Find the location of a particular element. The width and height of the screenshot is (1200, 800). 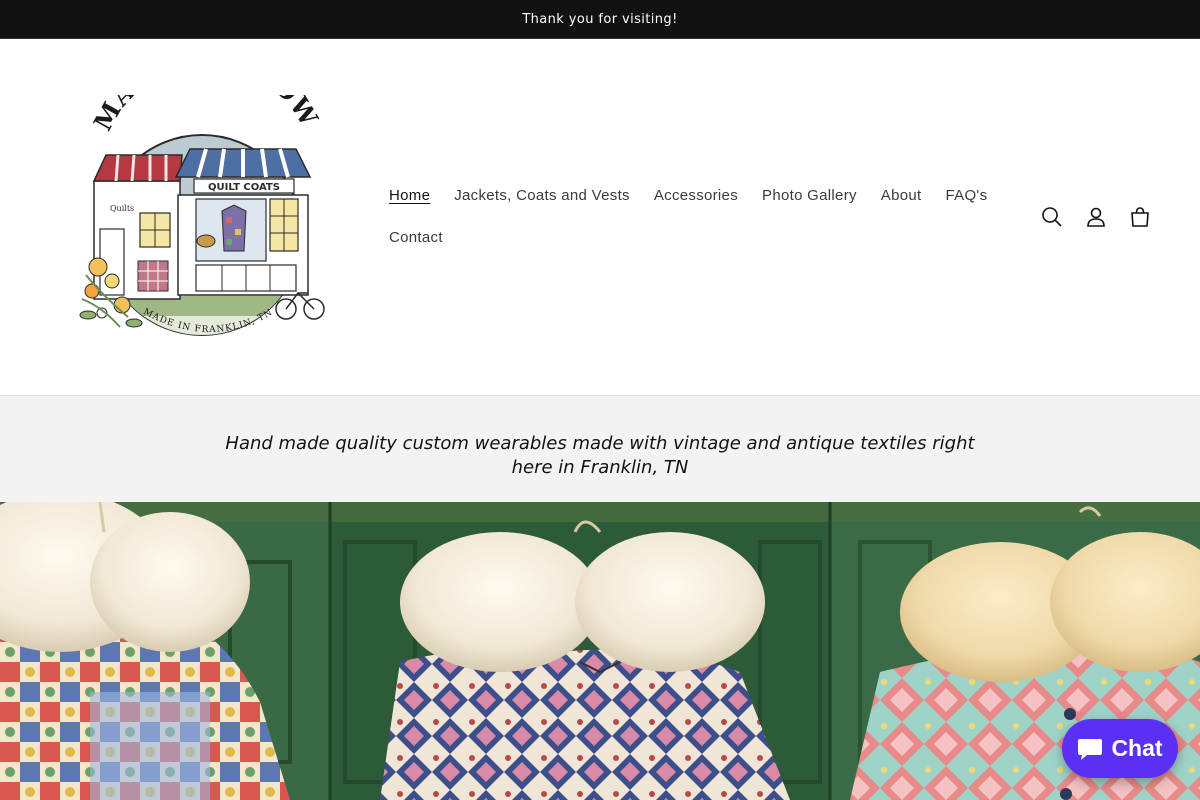

search-icon is located at coordinates (1052, 217).